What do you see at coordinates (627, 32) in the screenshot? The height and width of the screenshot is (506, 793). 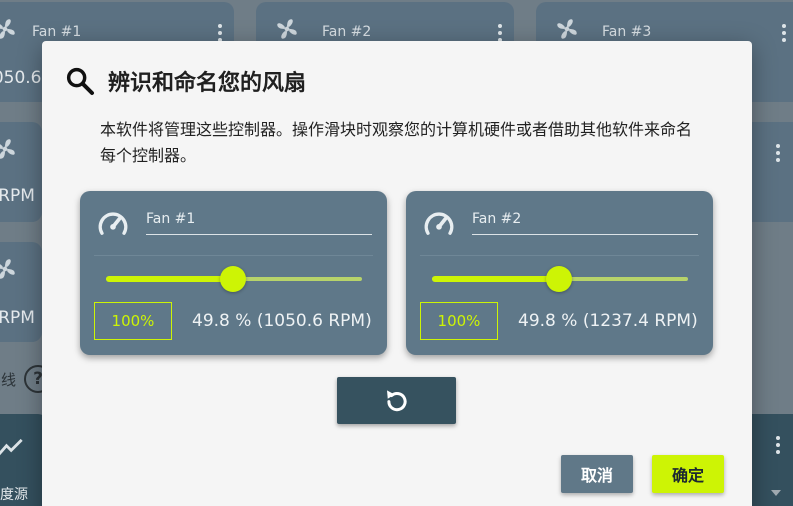 I see `bg-fan-name: Fan #3` at bounding box center [627, 32].